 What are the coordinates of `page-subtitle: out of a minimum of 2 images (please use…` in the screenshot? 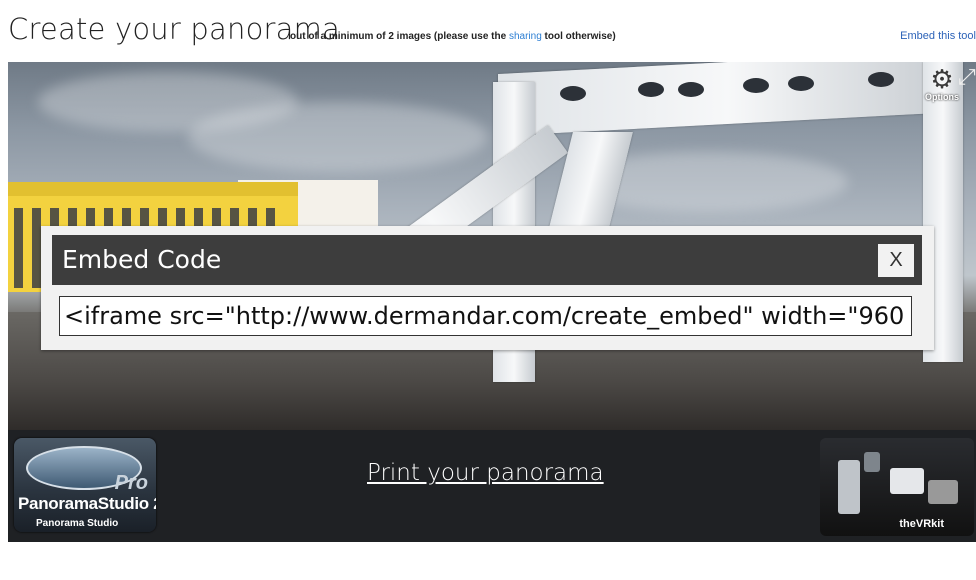 It's located at (453, 36).